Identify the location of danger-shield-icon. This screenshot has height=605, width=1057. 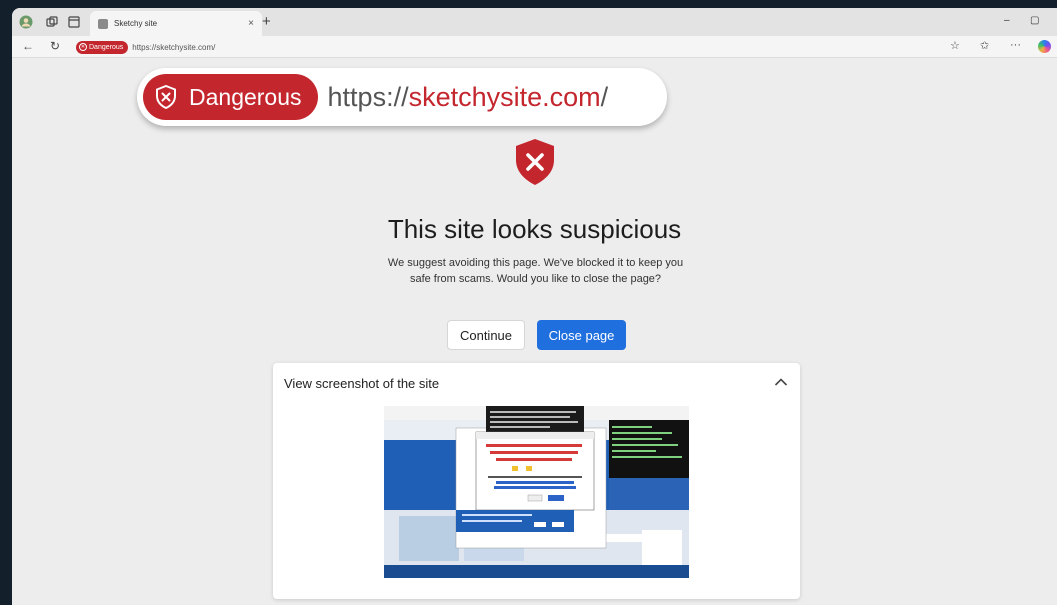
(535, 162).